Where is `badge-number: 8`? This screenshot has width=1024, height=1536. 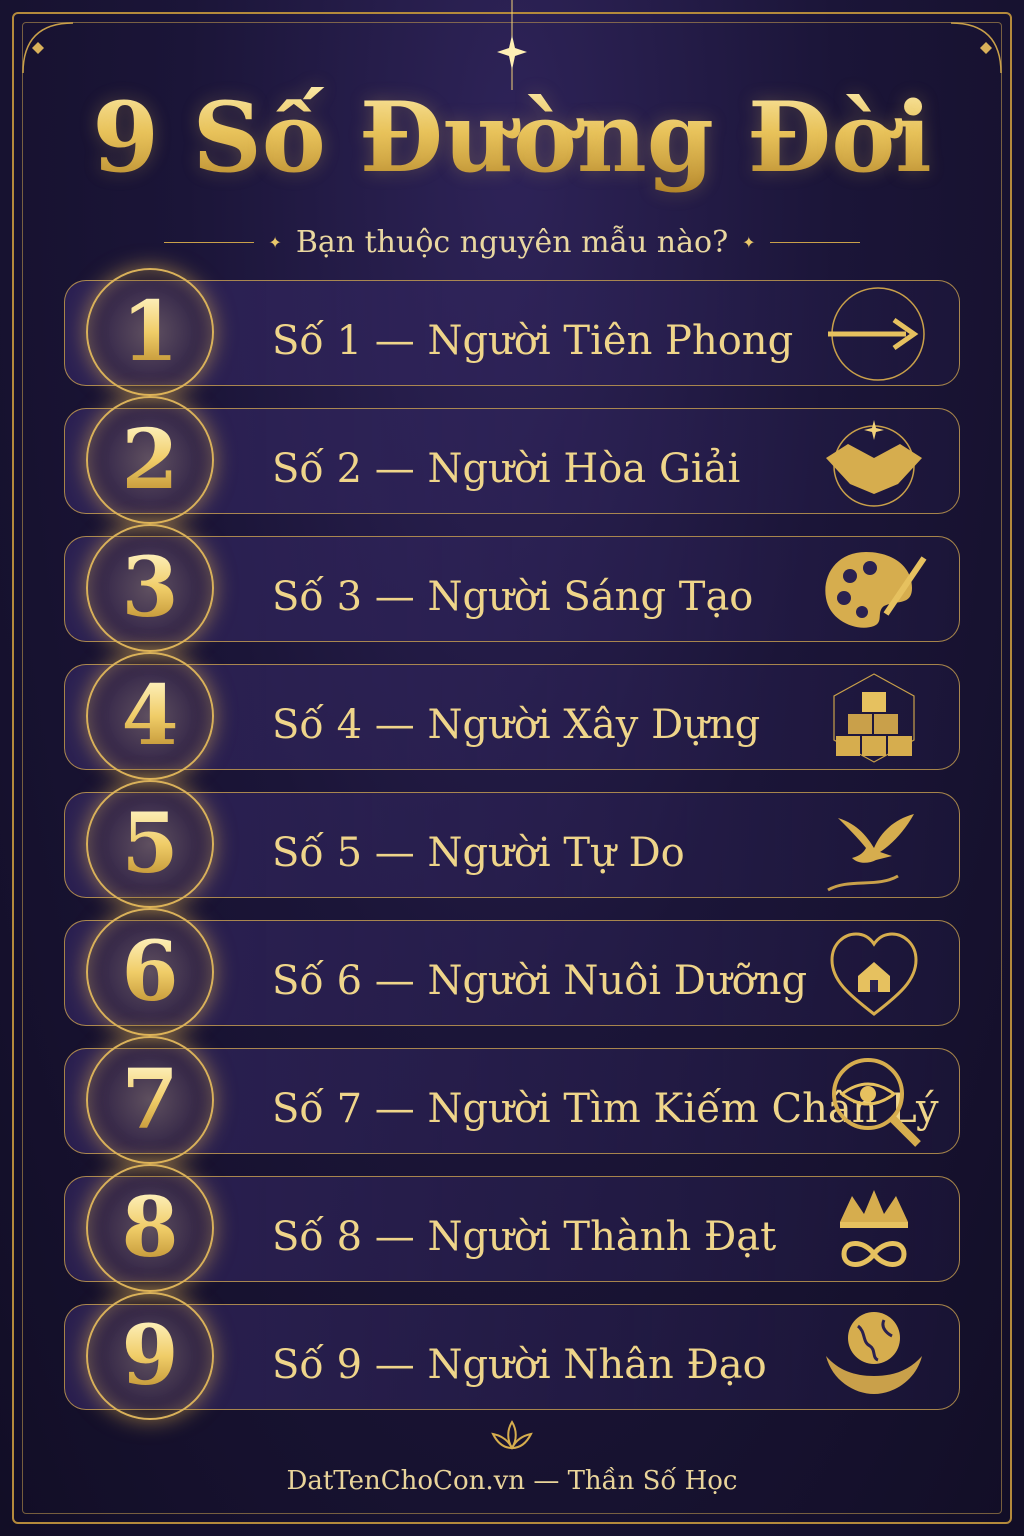 badge-number: 8 is located at coordinates (150, 1228).